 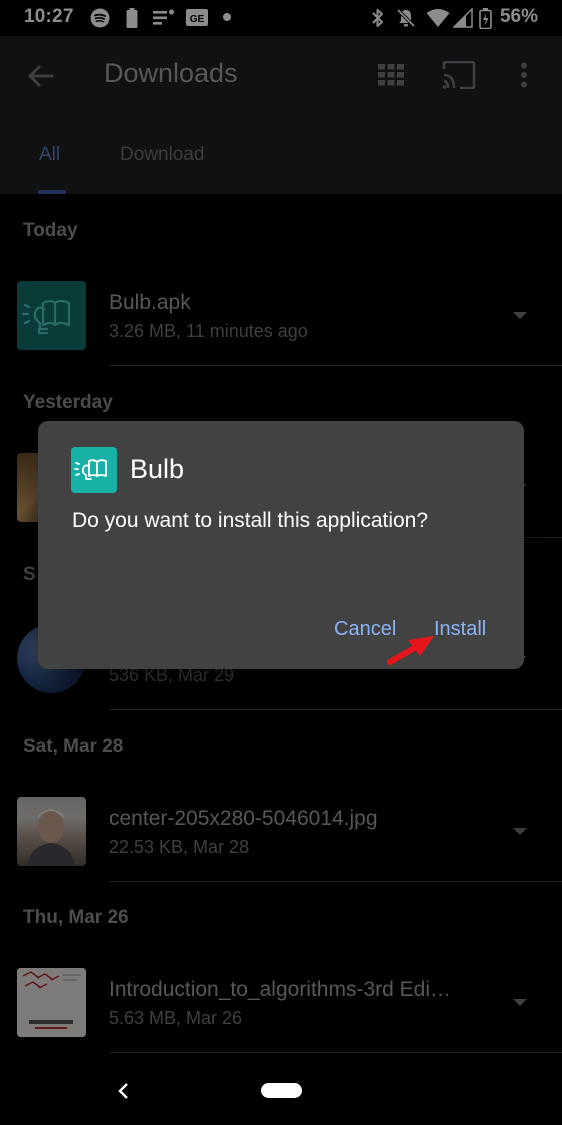 What do you see at coordinates (410, 650) in the screenshot?
I see `annotation-arrow-icon` at bounding box center [410, 650].